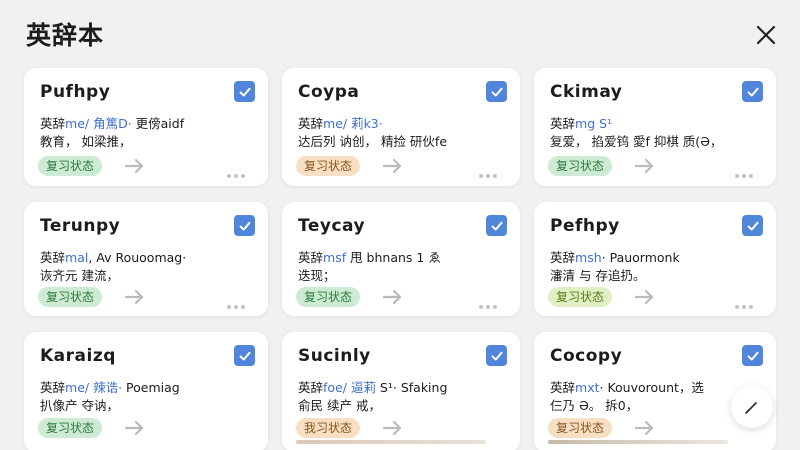 This screenshot has width=800, height=450. Describe the element at coordinates (151, 387) in the screenshot. I see `definition-text: Poemiag` at that location.